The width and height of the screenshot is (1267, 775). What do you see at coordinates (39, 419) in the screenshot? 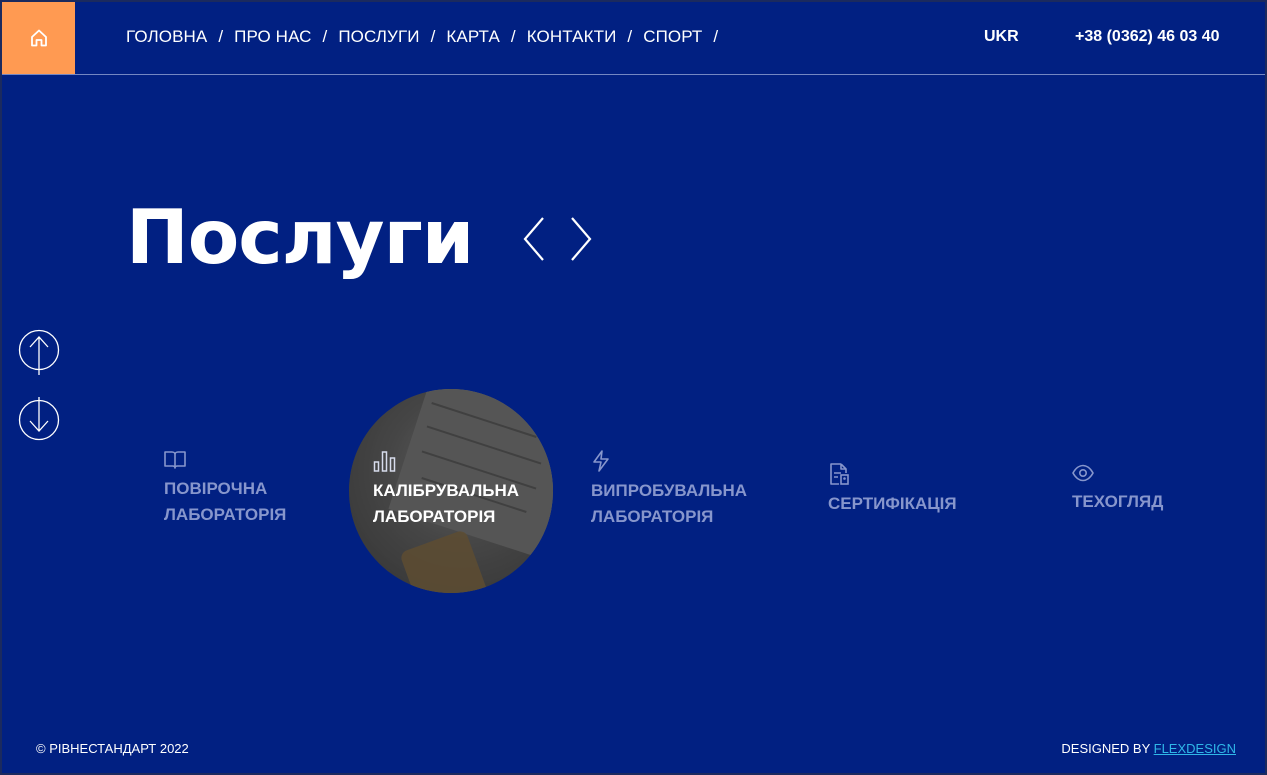
I see `arrow-down-circle-icon` at bounding box center [39, 419].